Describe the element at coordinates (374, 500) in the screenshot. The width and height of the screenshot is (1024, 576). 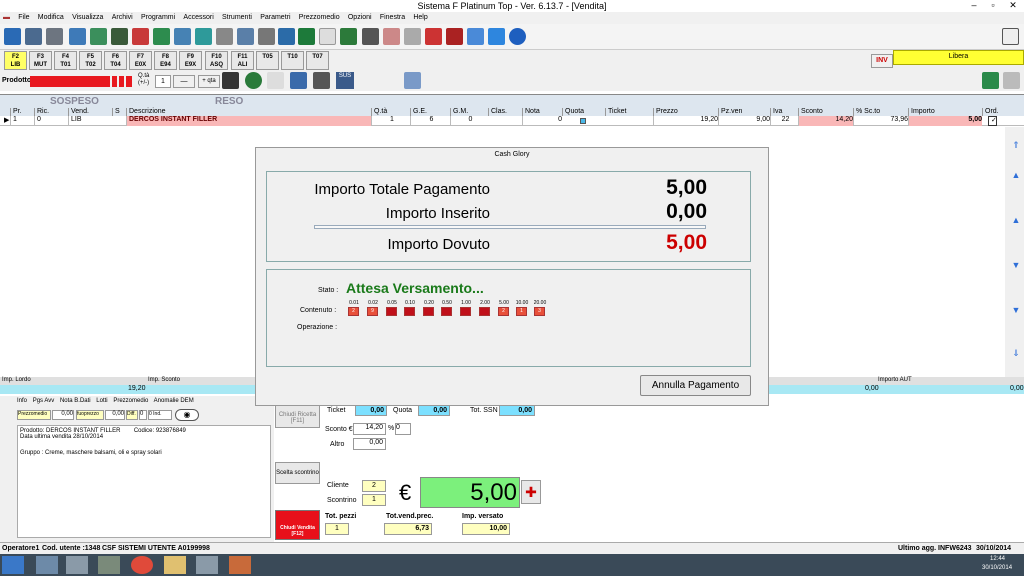
I see `scontrino-field: 1` at that location.